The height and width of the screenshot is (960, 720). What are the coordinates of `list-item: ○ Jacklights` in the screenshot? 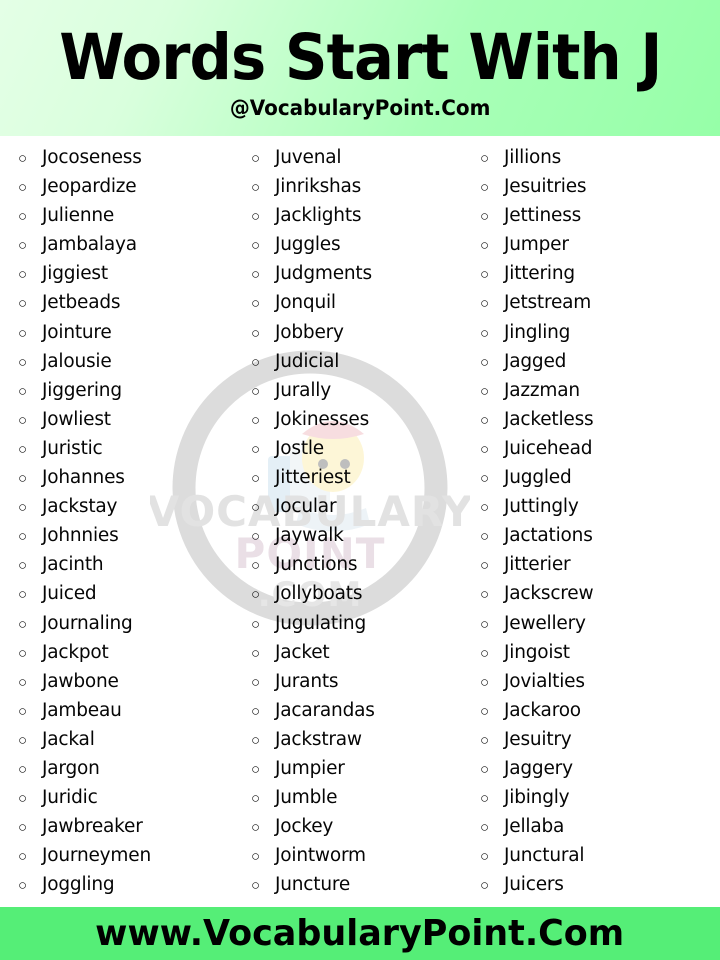 It's located at (356, 215).